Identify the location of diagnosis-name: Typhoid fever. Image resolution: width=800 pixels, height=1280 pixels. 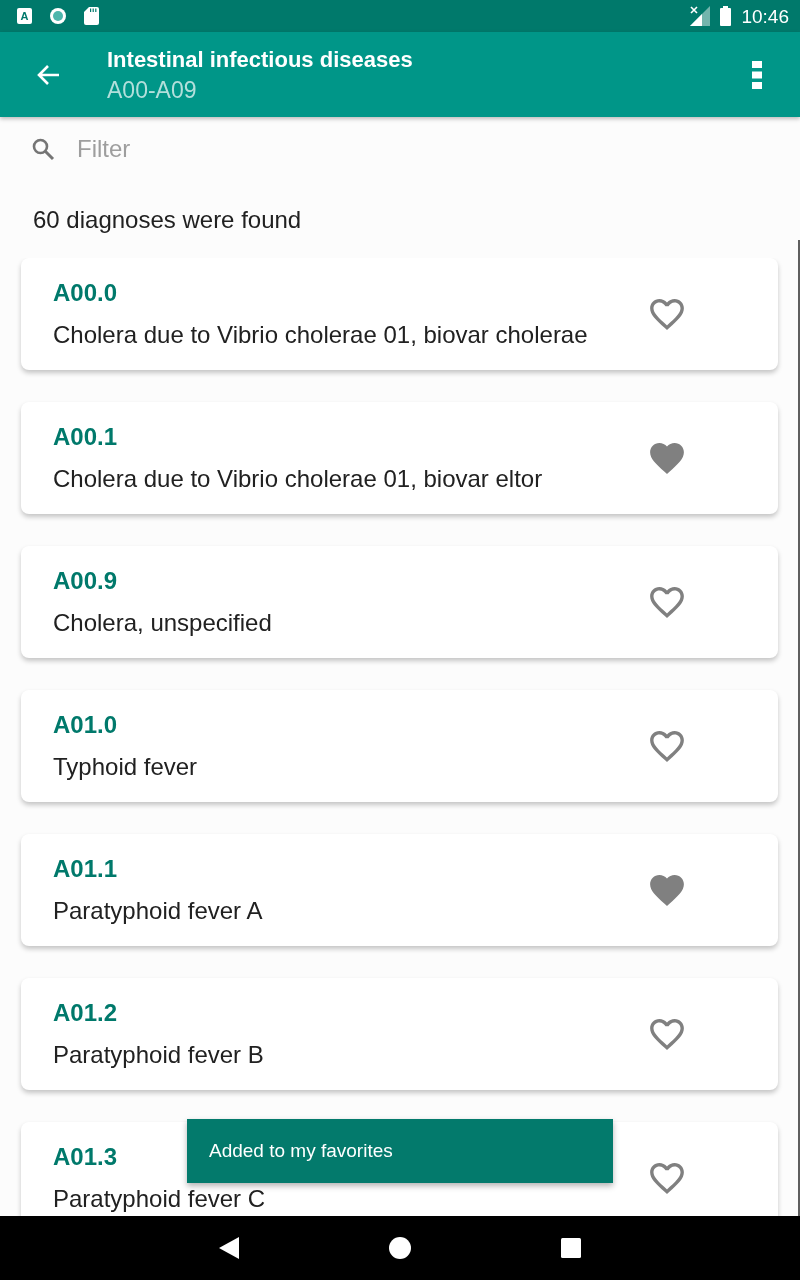
(125, 767).